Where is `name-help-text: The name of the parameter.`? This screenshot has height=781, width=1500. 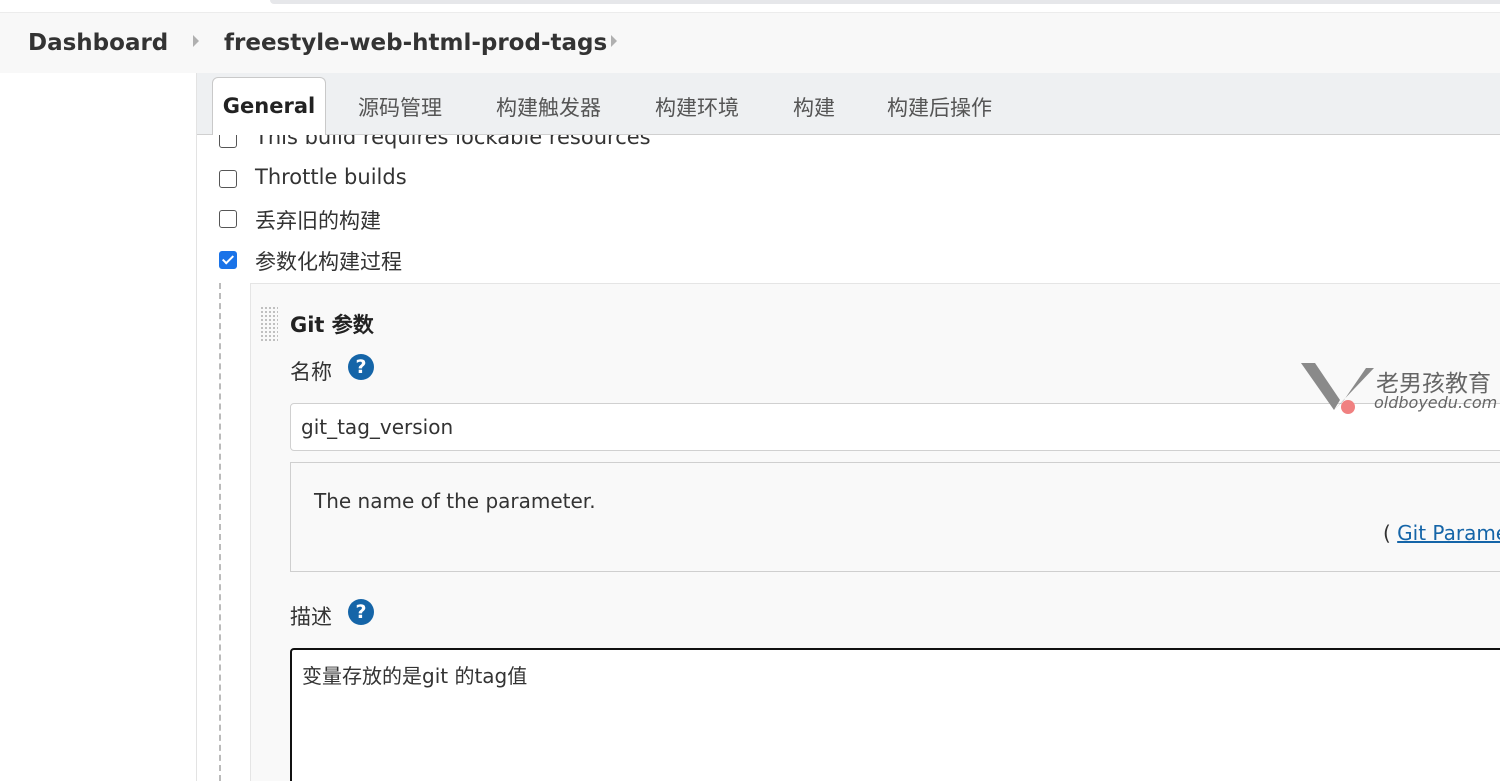 name-help-text: The name of the parameter. is located at coordinates (455, 501).